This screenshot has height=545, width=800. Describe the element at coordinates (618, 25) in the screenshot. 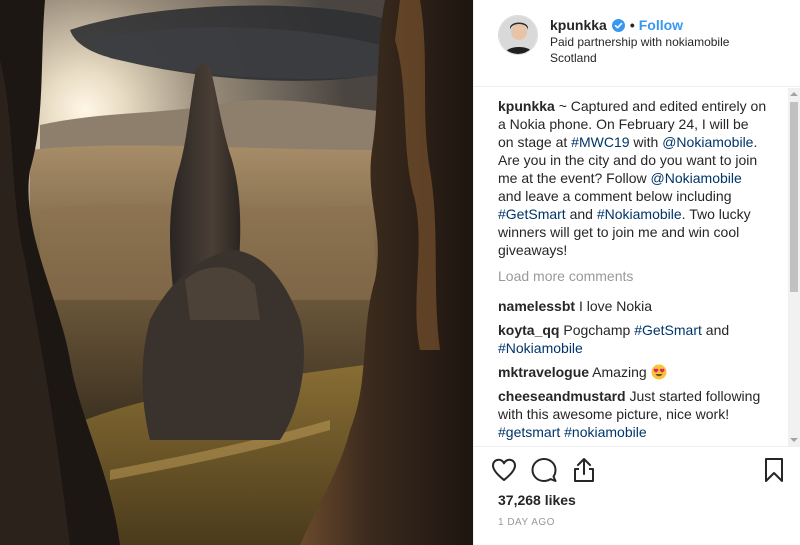

I see `verified-badge-icon` at that location.